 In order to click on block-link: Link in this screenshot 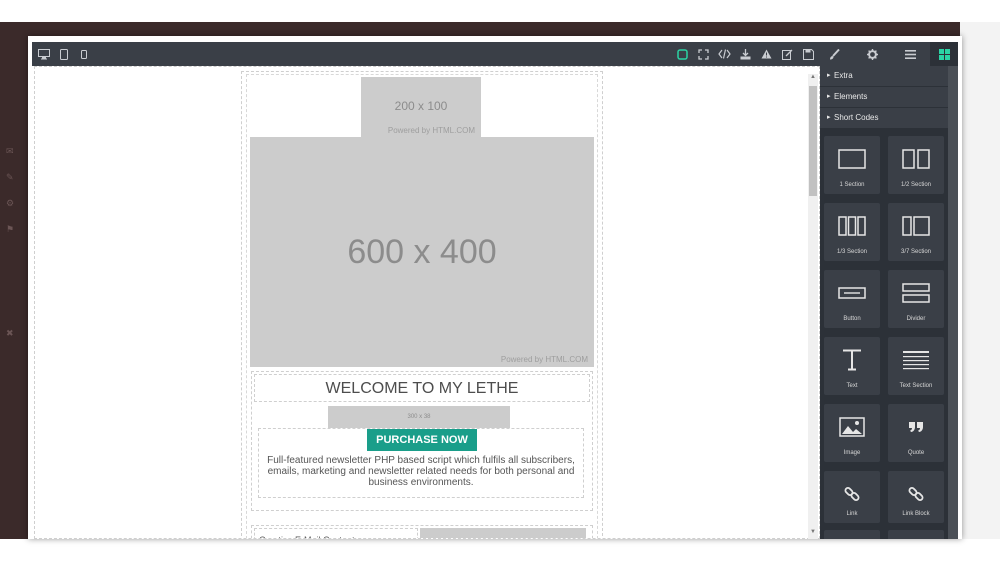, I will do `click(852, 497)`.